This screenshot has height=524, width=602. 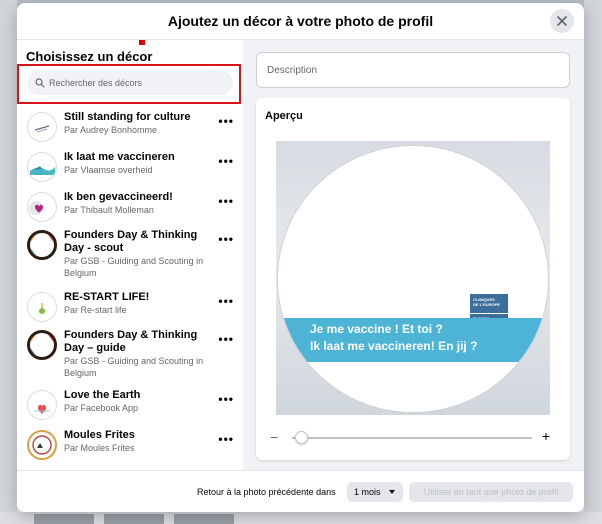 What do you see at coordinates (376, 329) in the screenshot?
I see `banner-text-fr: Je me vaccine ! Et toi ?` at bounding box center [376, 329].